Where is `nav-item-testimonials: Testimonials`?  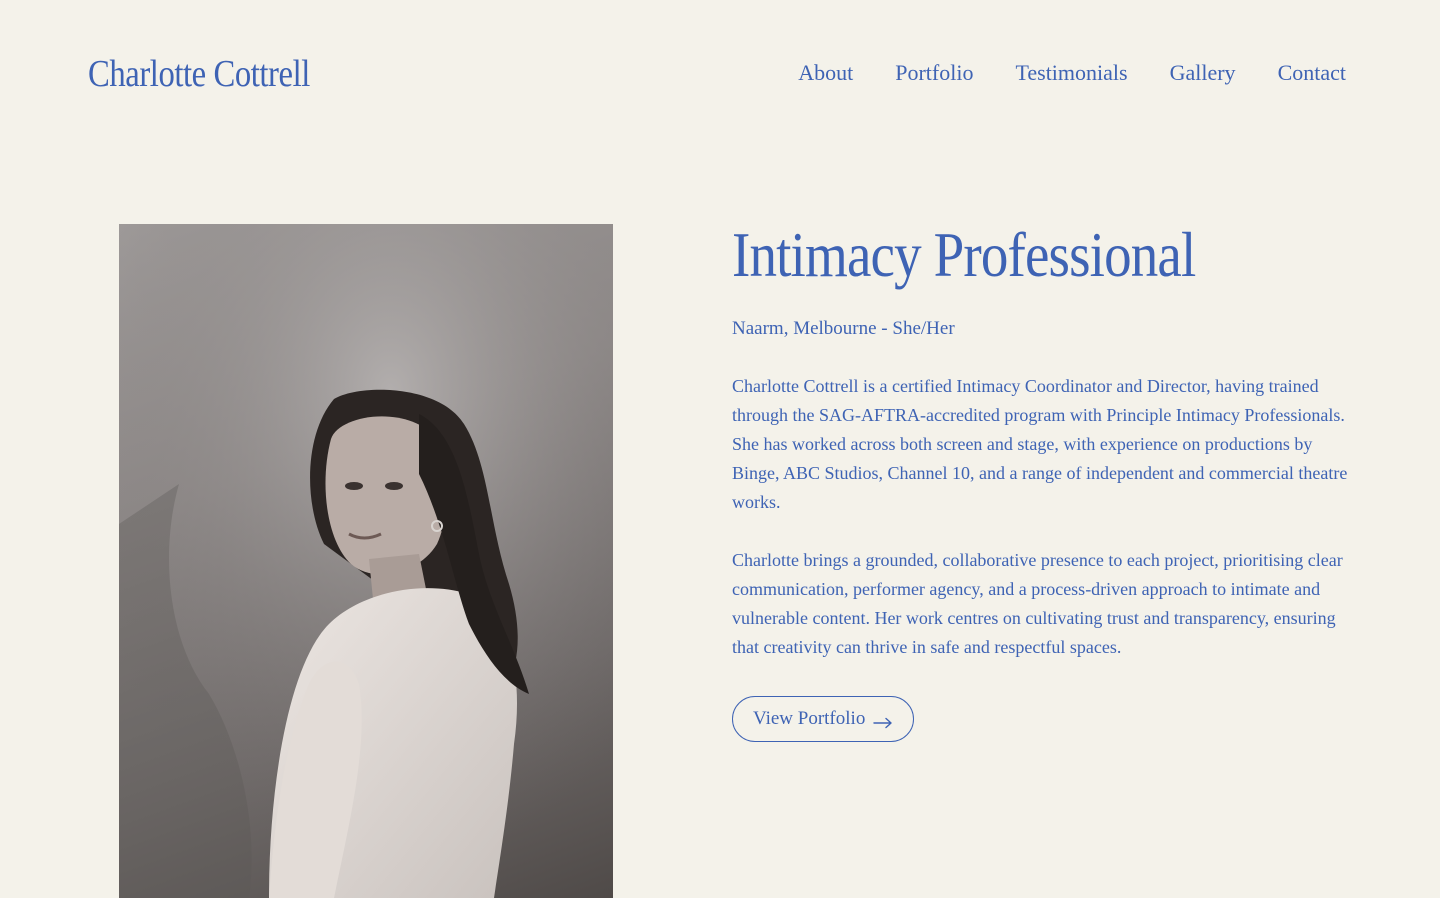
nav-item-testimonials: Testimonials is located at coordinates (1071, 73).